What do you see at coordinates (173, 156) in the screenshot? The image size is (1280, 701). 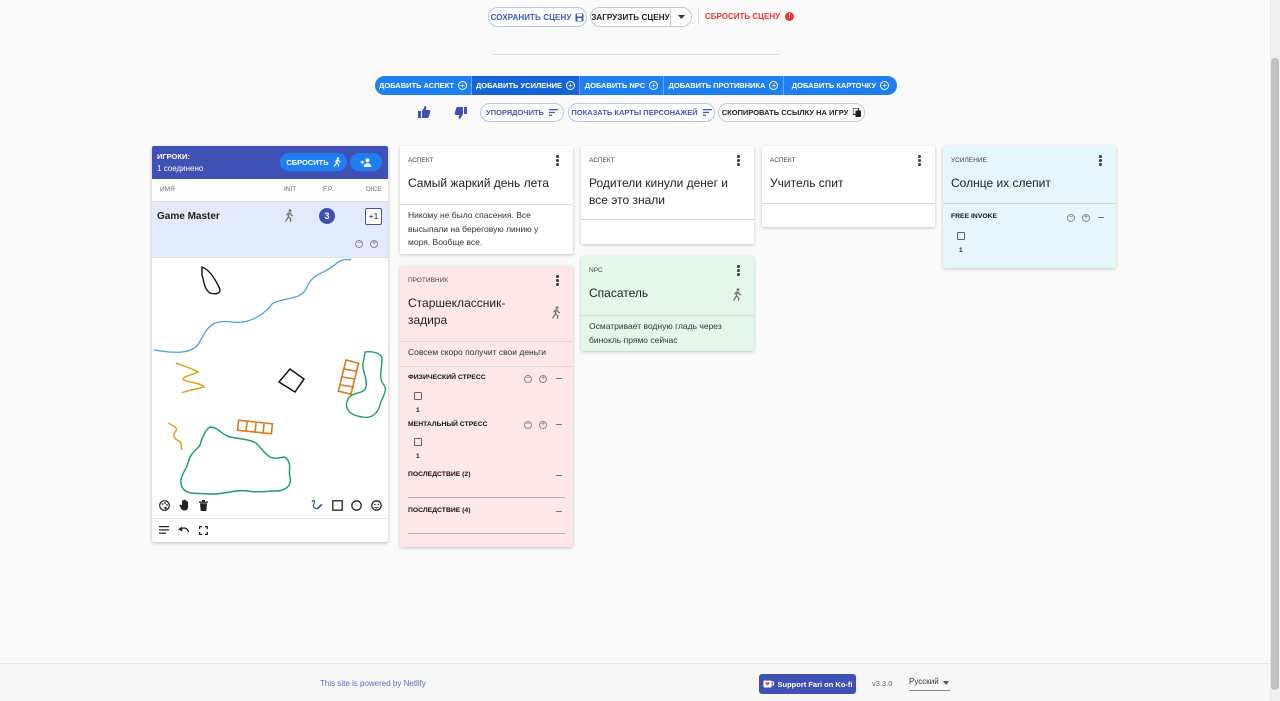 I see `players-title: Игроки:` at bounding box center [173, 156].